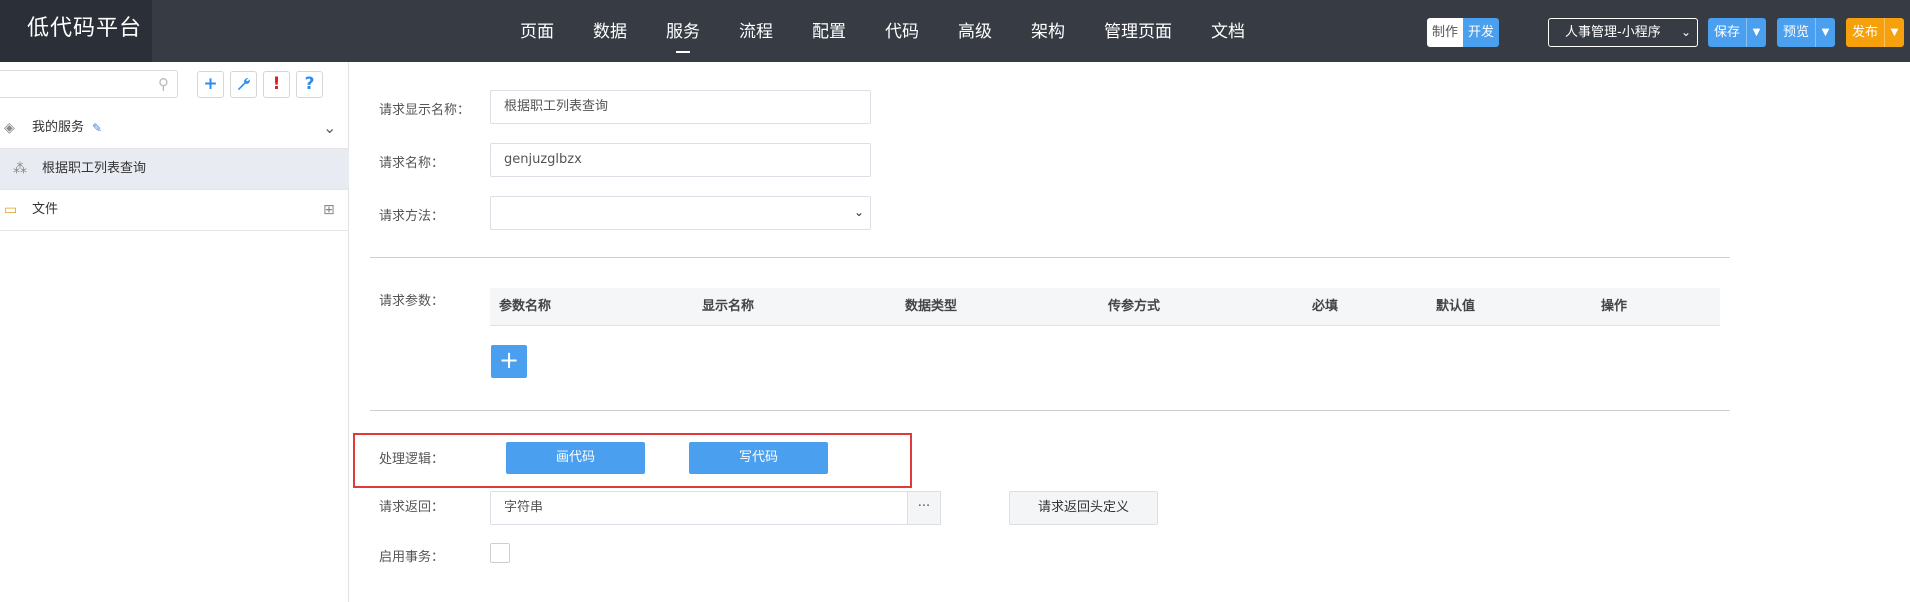 The image size is (1910, 602). What do you see at coordinates (699, 508) in the screenshot?
I see `request-return-input: 字符串` at bounding box center [699, 508].